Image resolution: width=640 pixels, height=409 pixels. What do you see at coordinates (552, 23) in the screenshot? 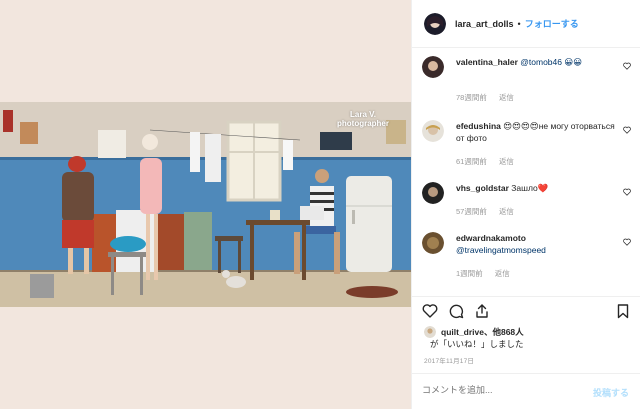
I see `follow-button: フォローする` at bounding box center [552, 23].